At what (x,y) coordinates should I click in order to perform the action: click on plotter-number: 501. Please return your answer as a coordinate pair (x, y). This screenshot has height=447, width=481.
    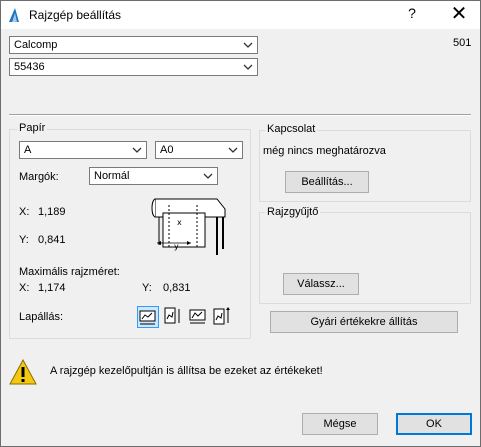
    Looking at the image, I should click on (462, 43).